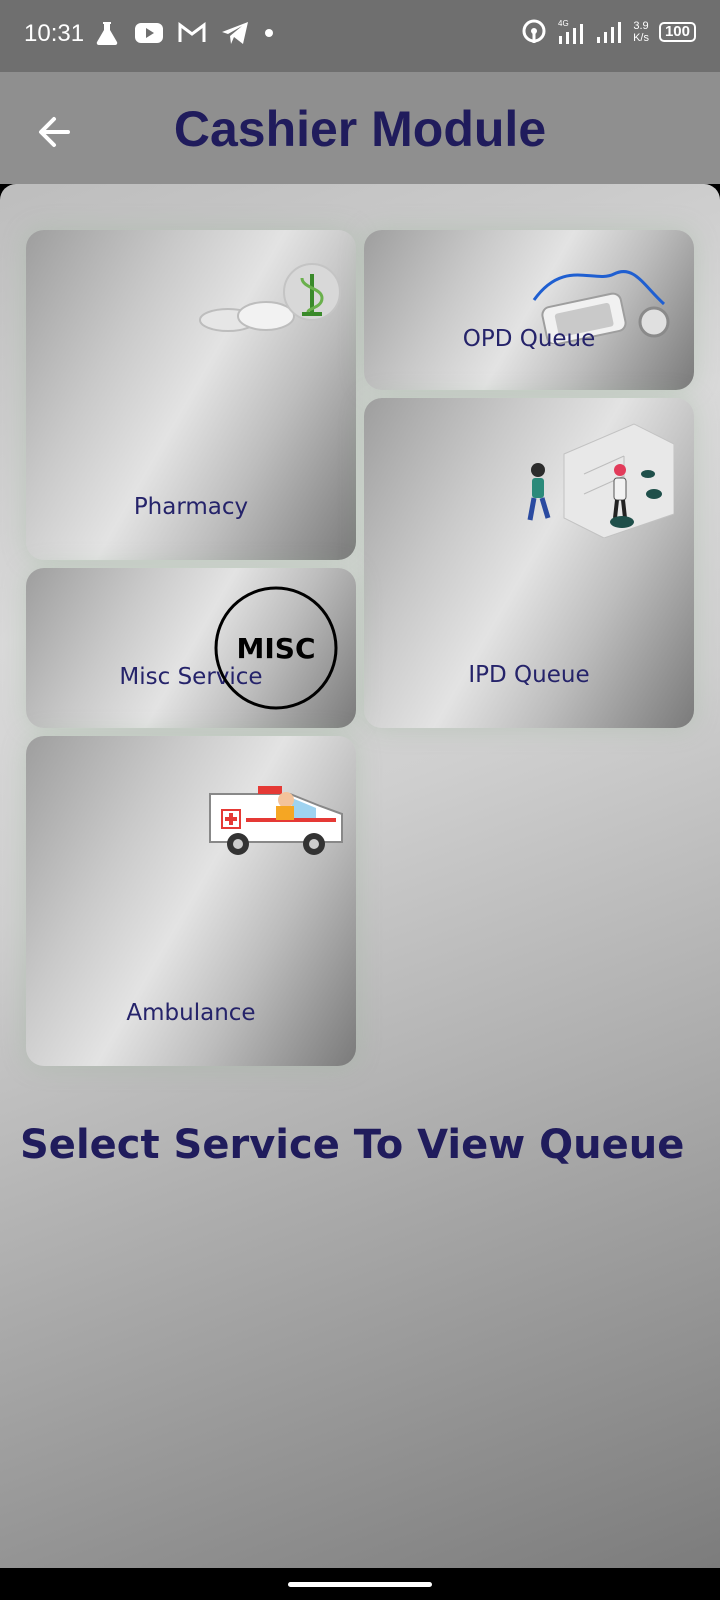 The height and width of the screenshot is (1600, 720). What do you see at coordinates (191, 1013) in the screenshot?
I see `service-label-ambulance: Ambulance` at bounding box center [191, 1013].